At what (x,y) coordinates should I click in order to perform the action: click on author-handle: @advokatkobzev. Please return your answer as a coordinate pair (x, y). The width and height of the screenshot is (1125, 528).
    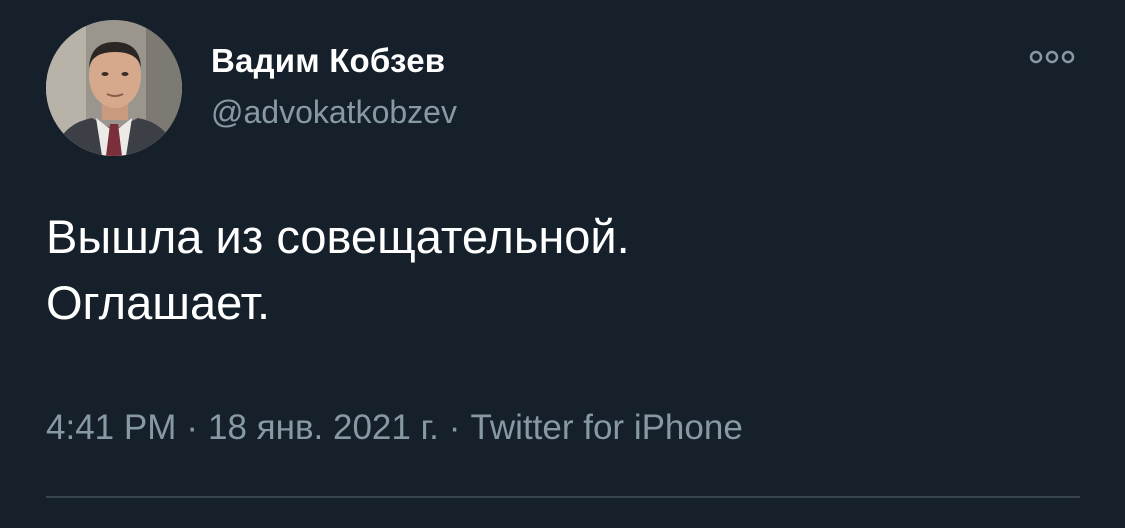
    Looking at the image, I should click on (334, 112).